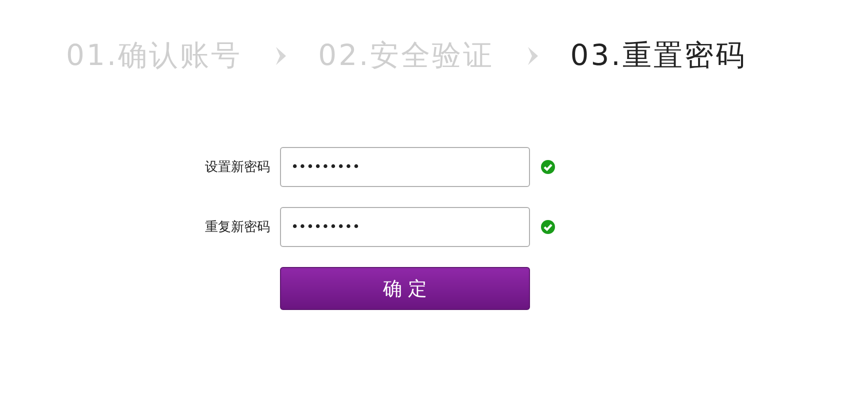 The width and height of the screenshot is (864, 419). I want to click on step-label: 03.重置密码, so click(658, 55).